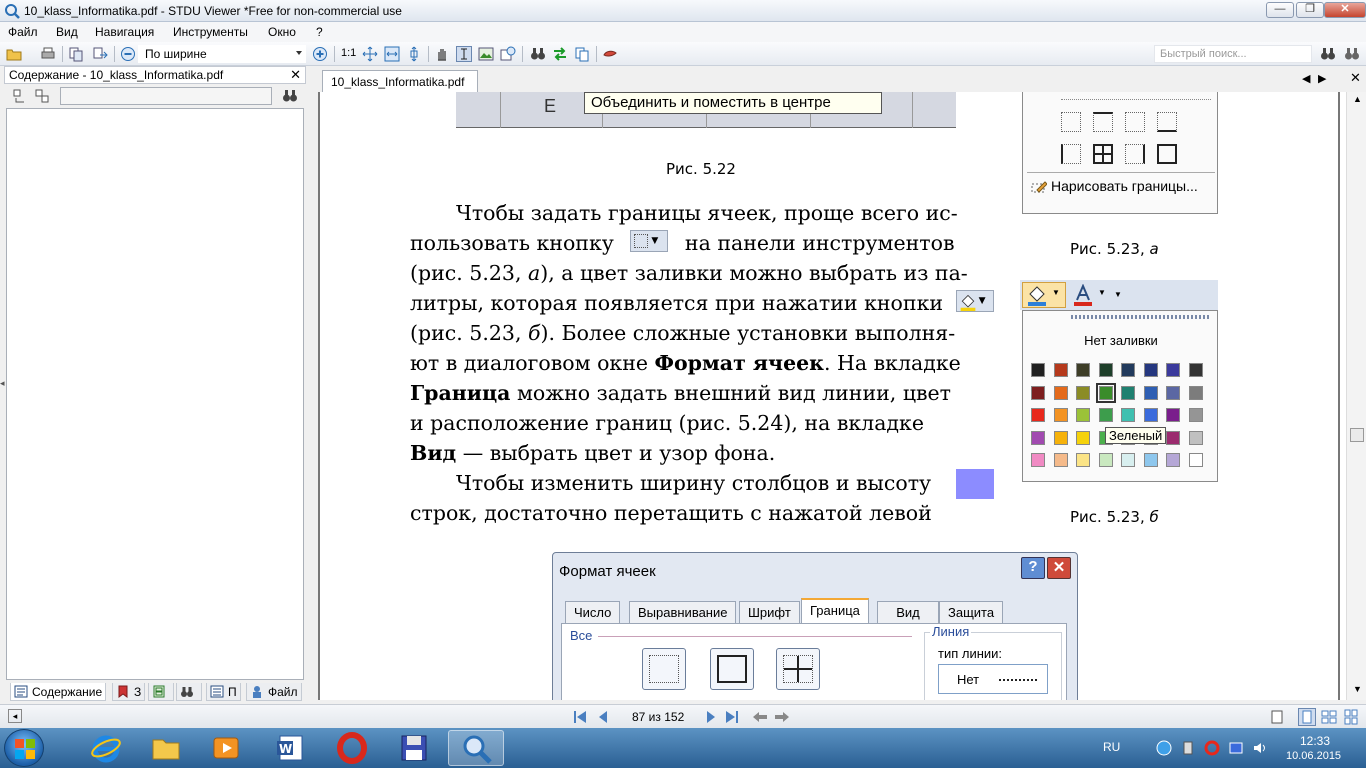  What do you see at coordinates (1356, 396) in the screenshot?
I see `vertical-scrollbar: ▲ ▼` at bounding box center [1356, 396].